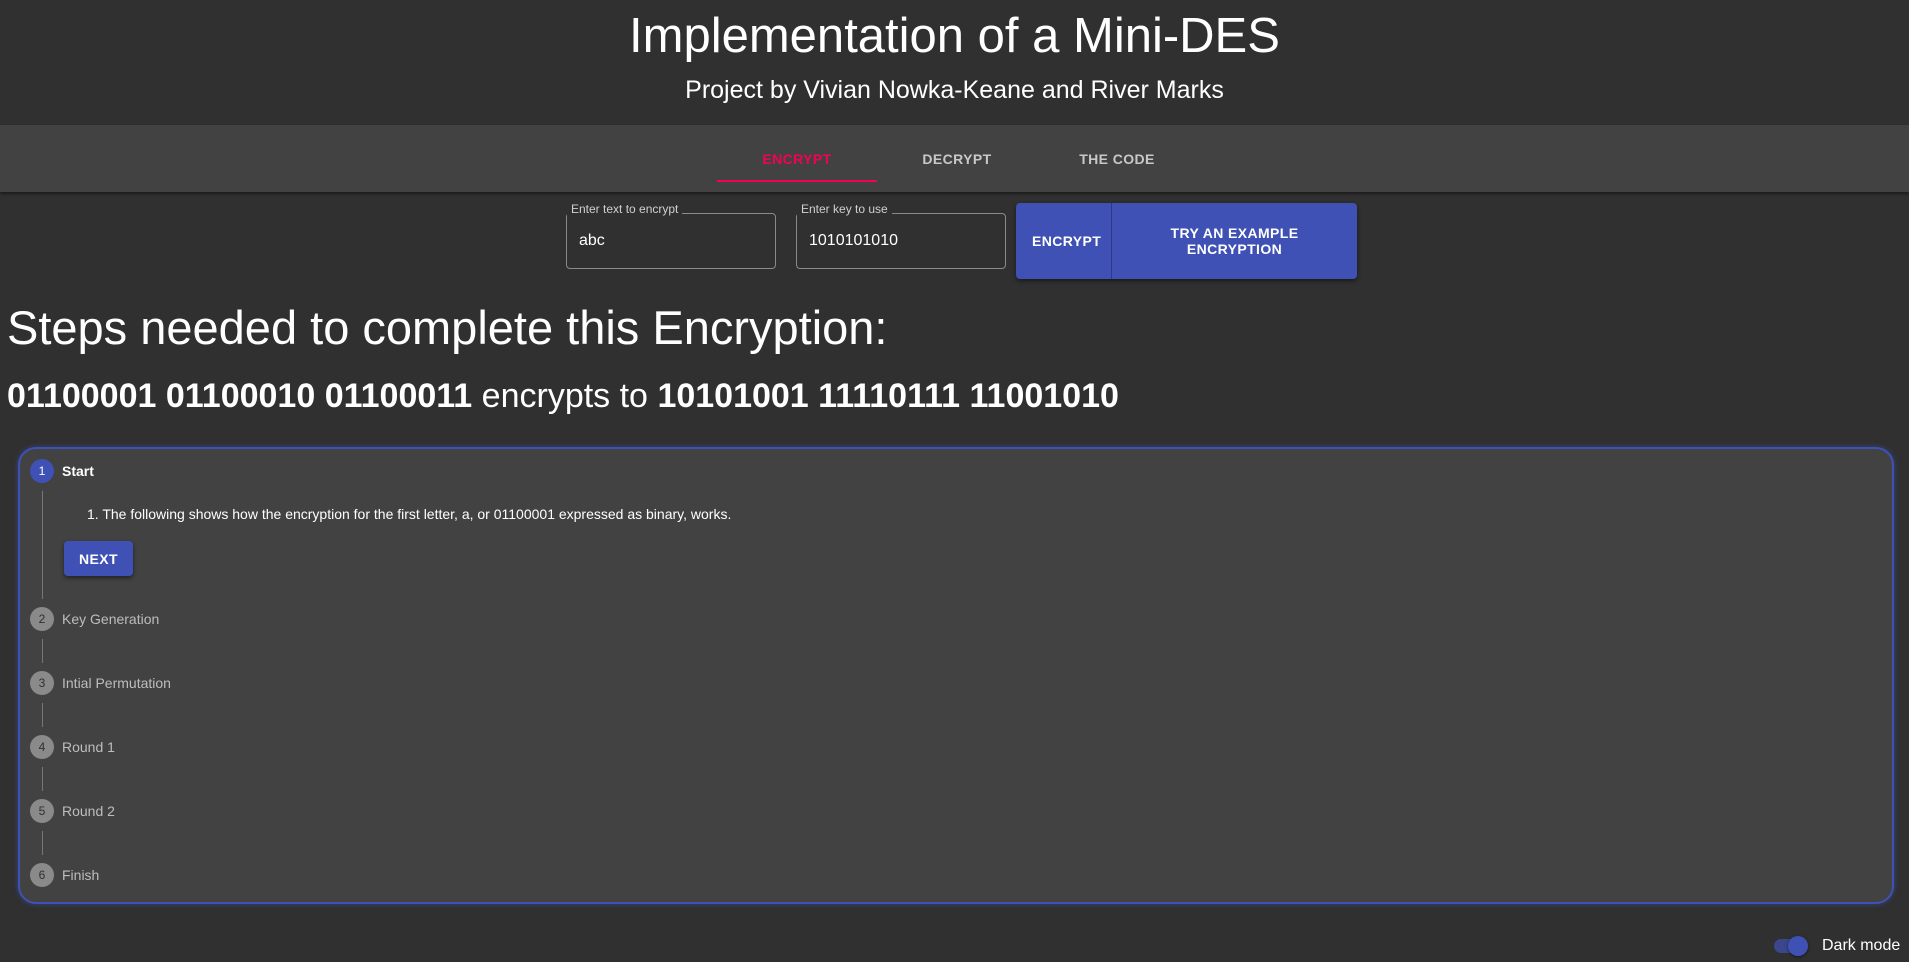 This screenshot has width=1909, height=962. I want to click on encrypt-button-group: ENCRYPT TRY AN EXAMPLE ENCRYPTION, so click(1186, 241).